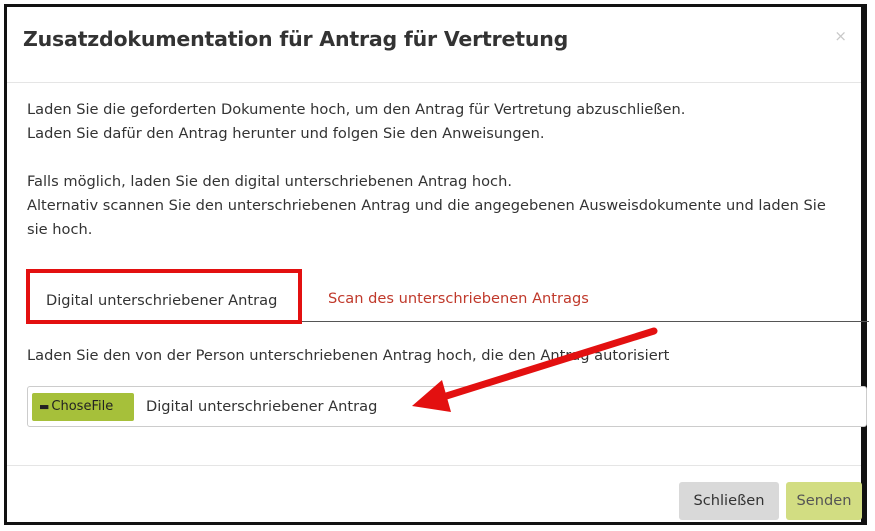 The image size is (875, 531). Describe the element at coordinates (458, 298) in the screenshot. I see `tab-scan-signed: Scan des unterschriebenen Antrags` at that location.